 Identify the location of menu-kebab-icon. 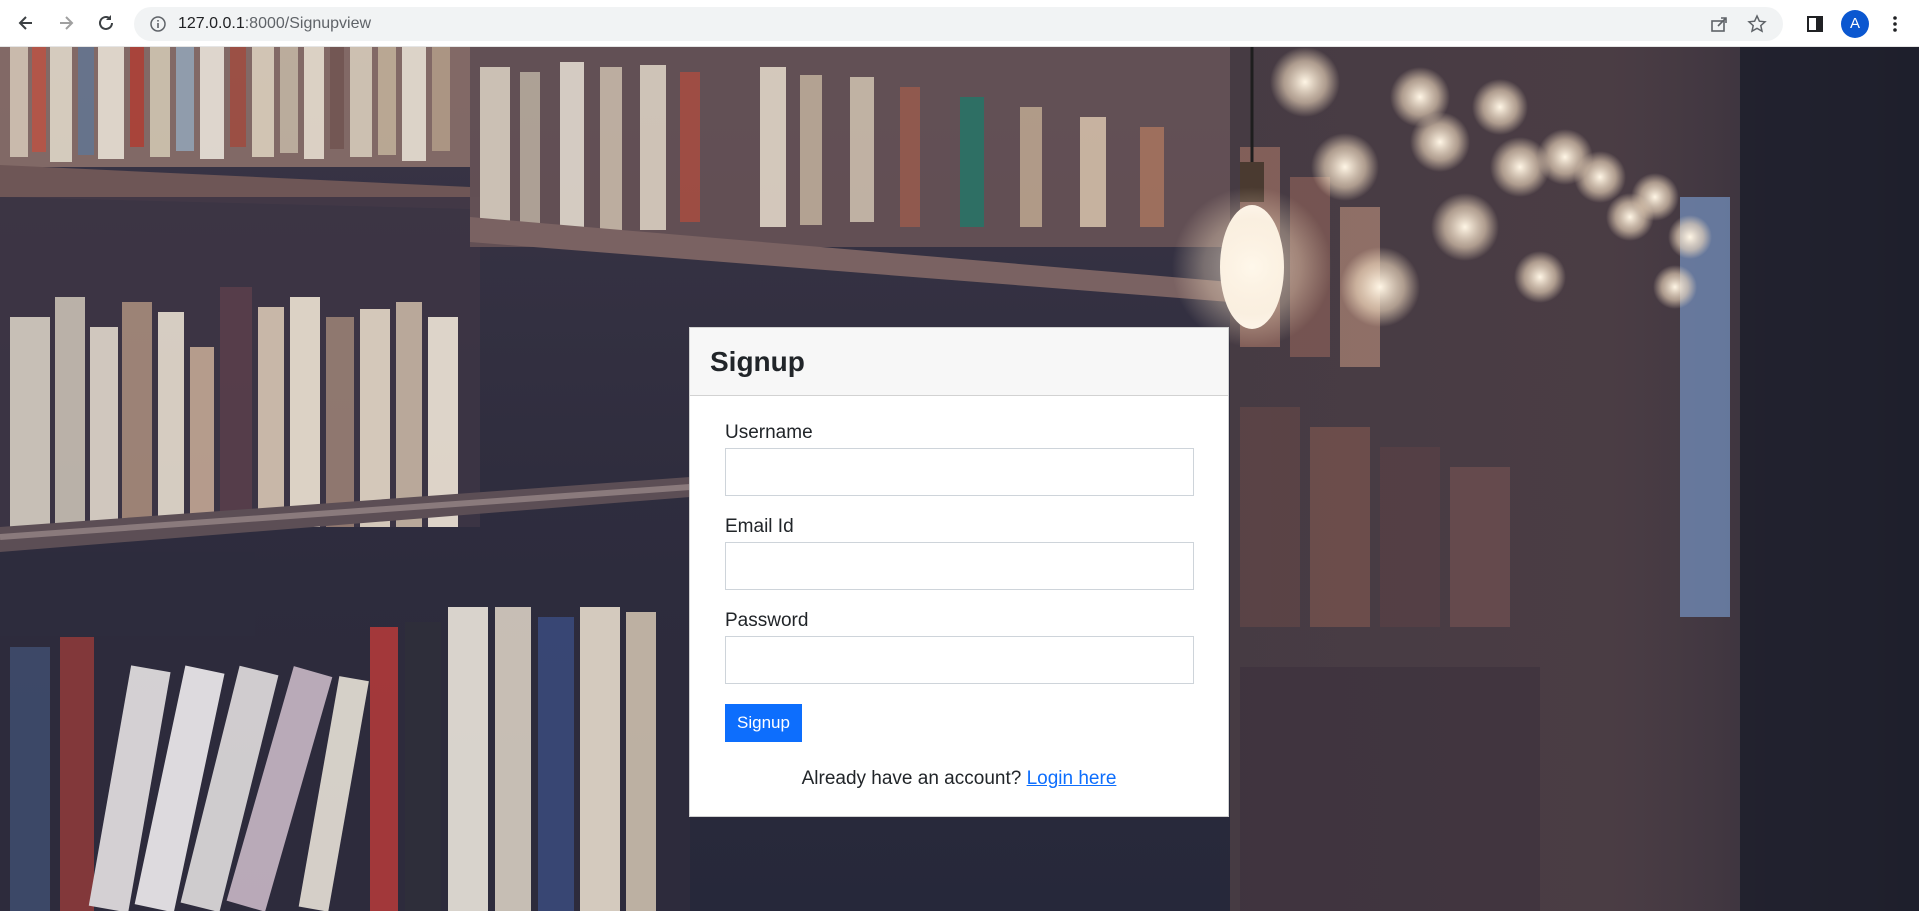
(1895, 24).